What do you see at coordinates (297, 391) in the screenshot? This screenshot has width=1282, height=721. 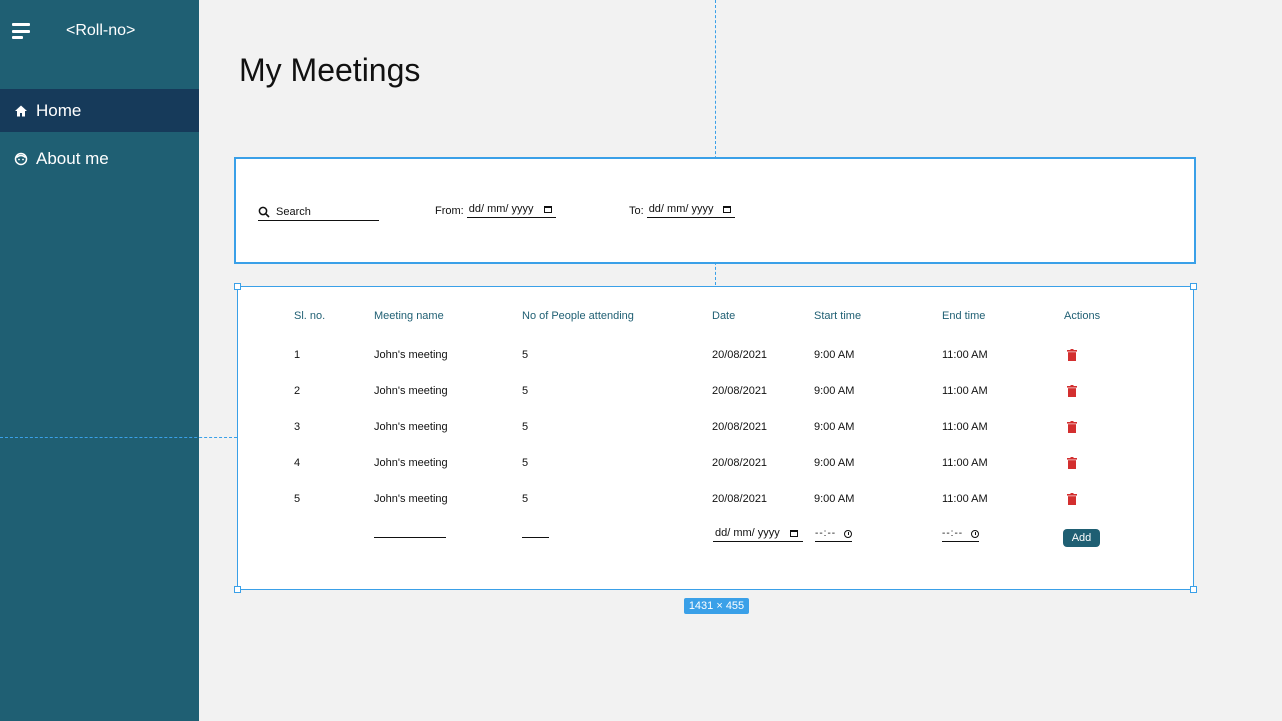 I see `cell-sl: 2` at bounding box center [297, 391].